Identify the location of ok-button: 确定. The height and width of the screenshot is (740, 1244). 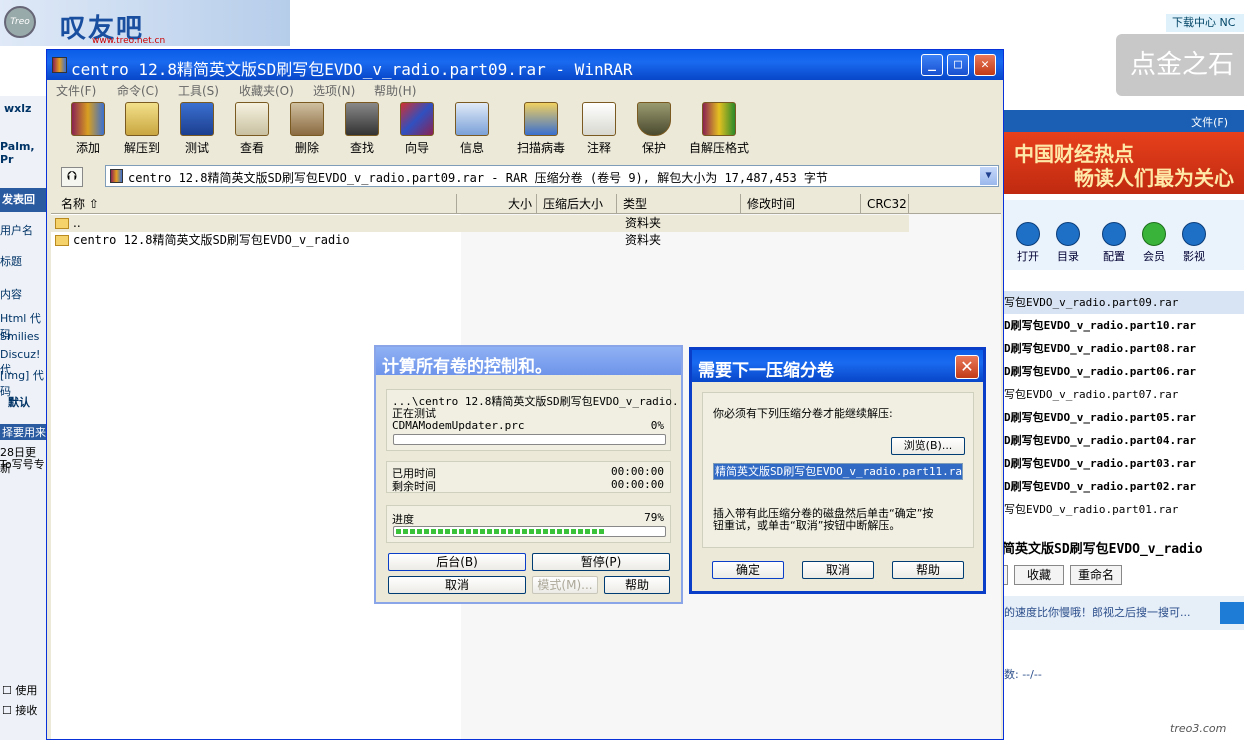
(748, 570).